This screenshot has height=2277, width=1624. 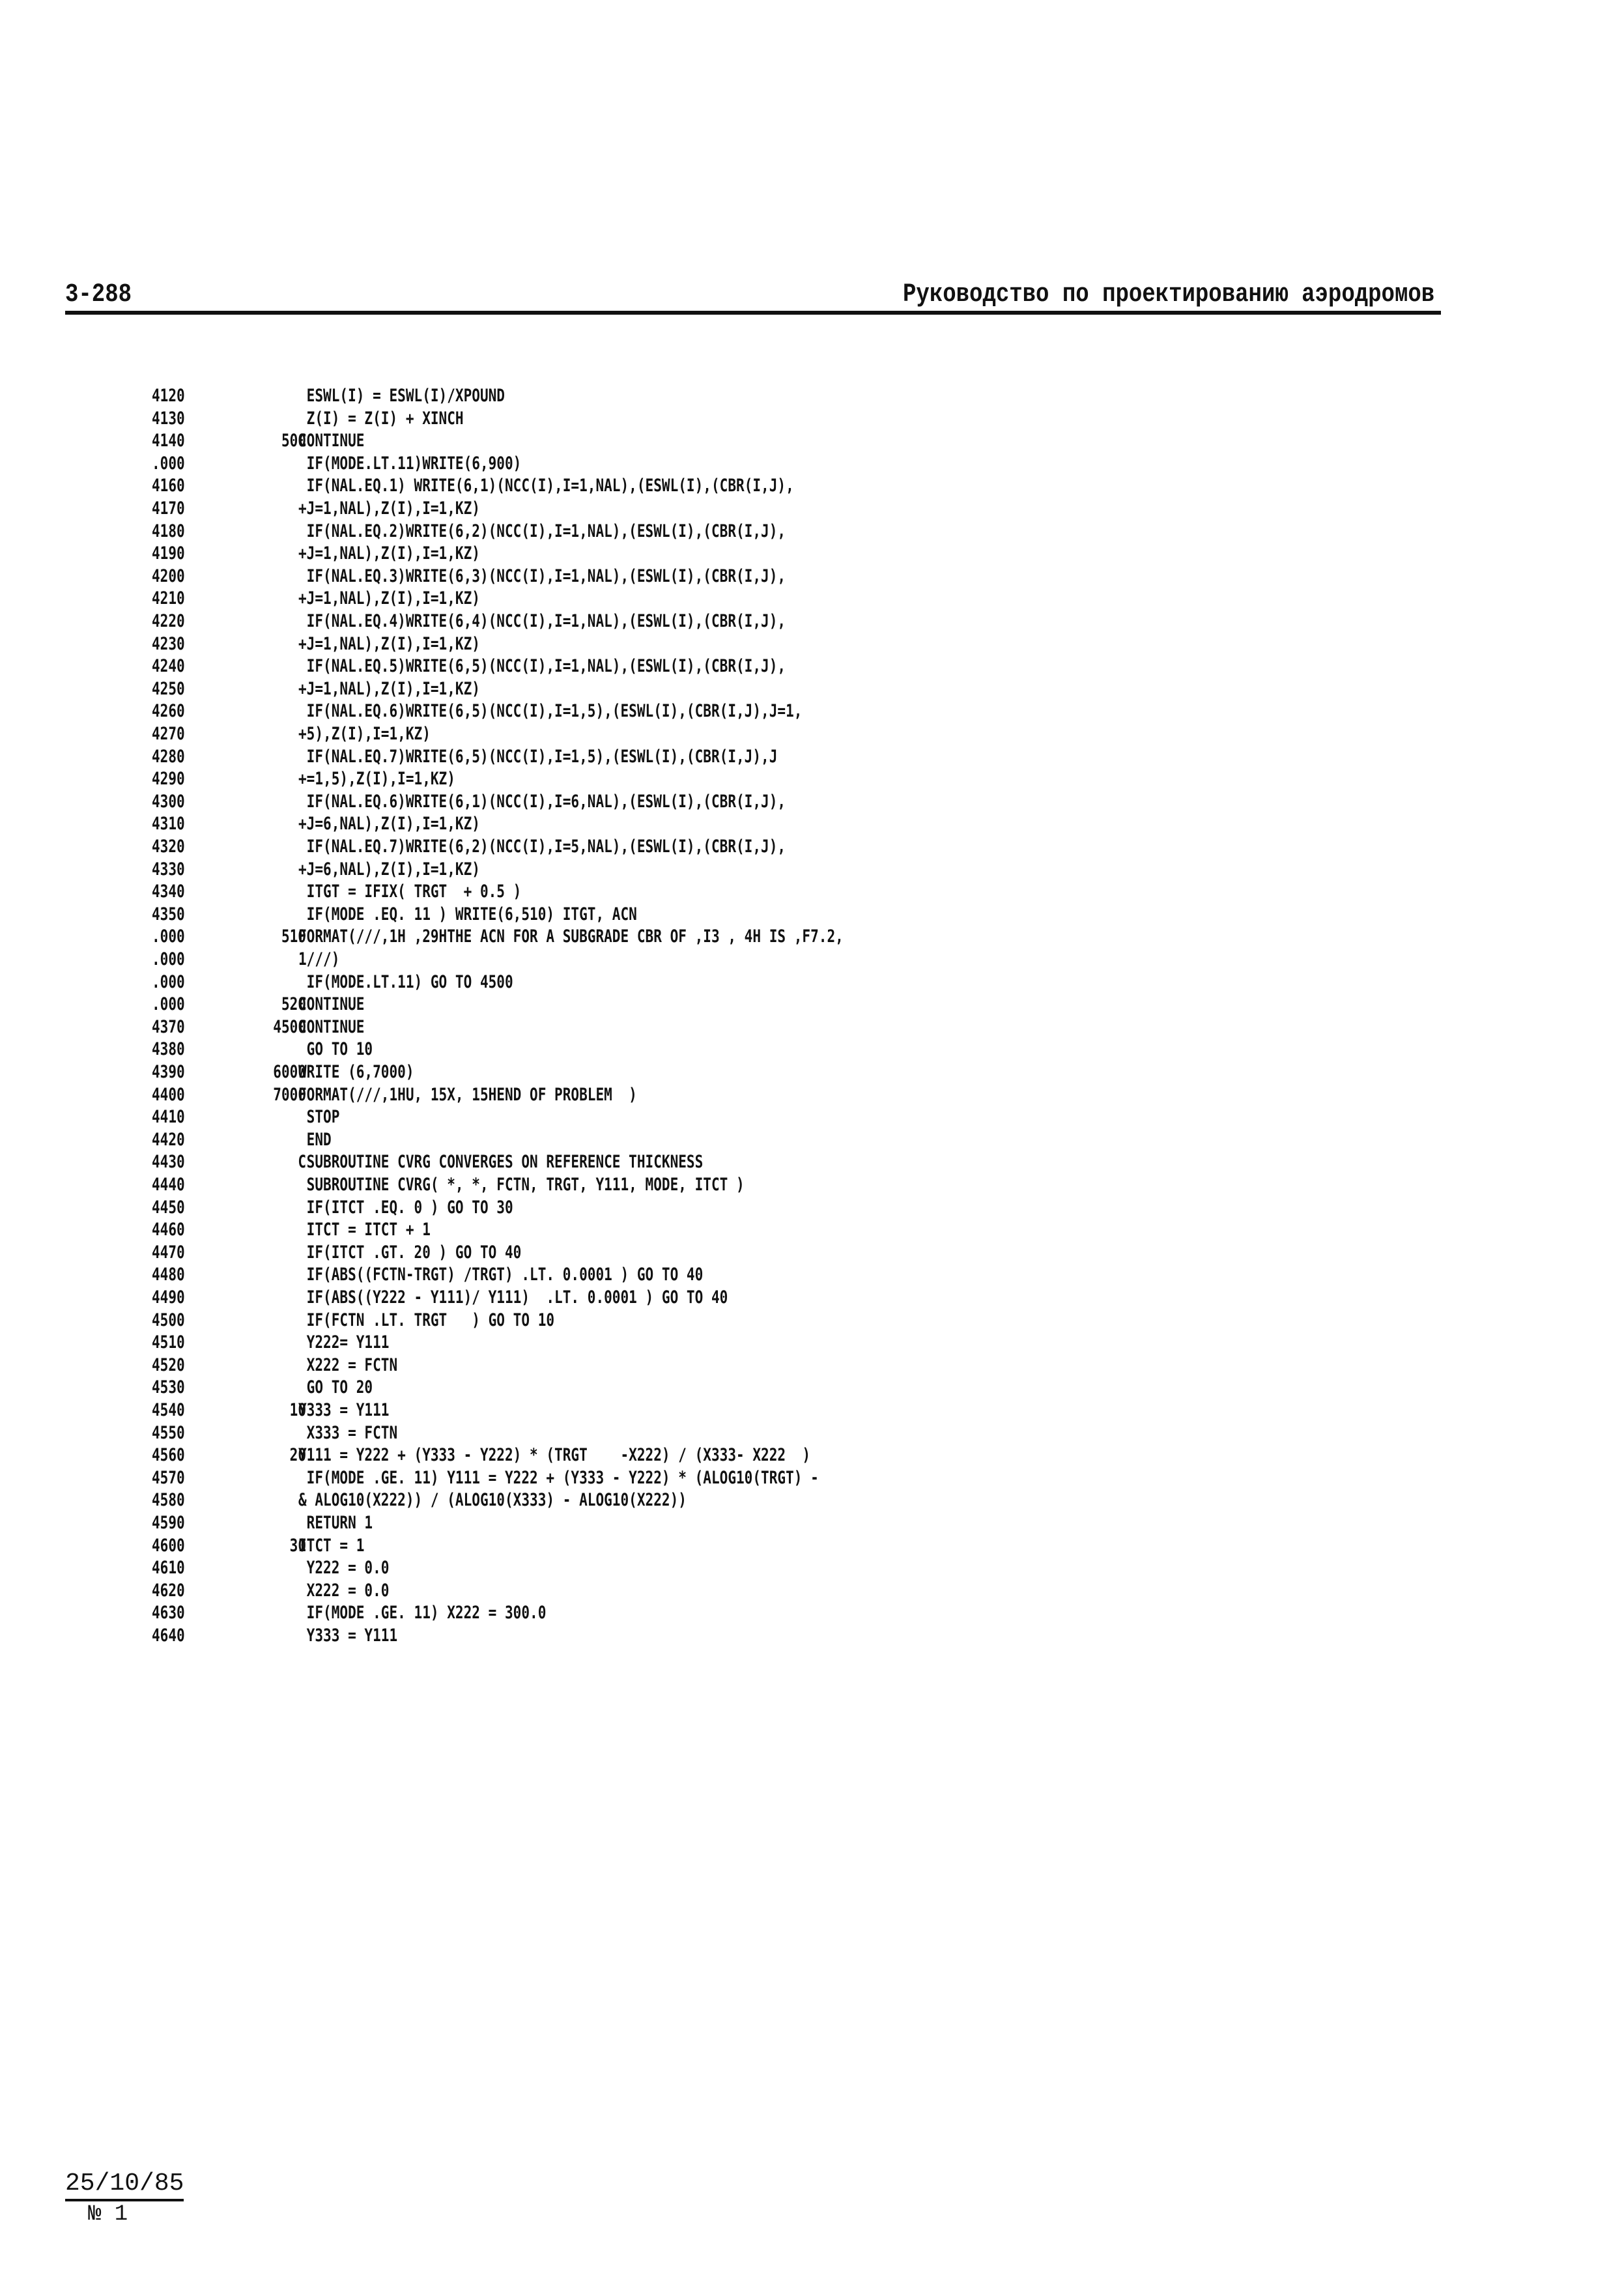 What do you see at coordinates (782, 960) in the screenshot?
I see `code-line: .000 1///)` at bounding box center [782, 960].